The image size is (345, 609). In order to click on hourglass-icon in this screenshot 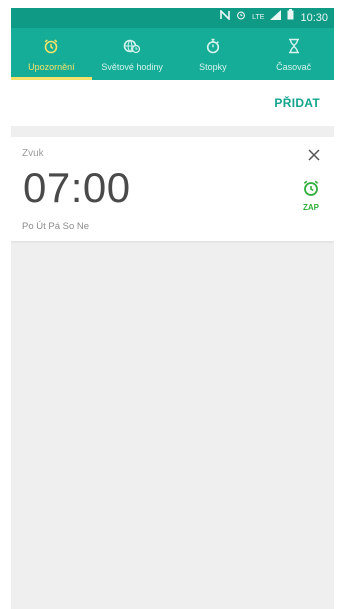, I will do `click(294, 46)`.